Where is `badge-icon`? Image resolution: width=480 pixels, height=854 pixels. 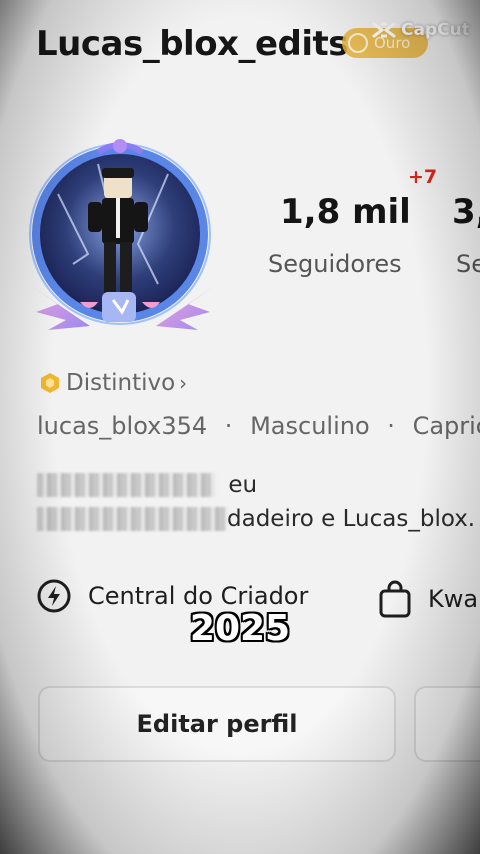 badge-icon is located at coordinates (358, 43).